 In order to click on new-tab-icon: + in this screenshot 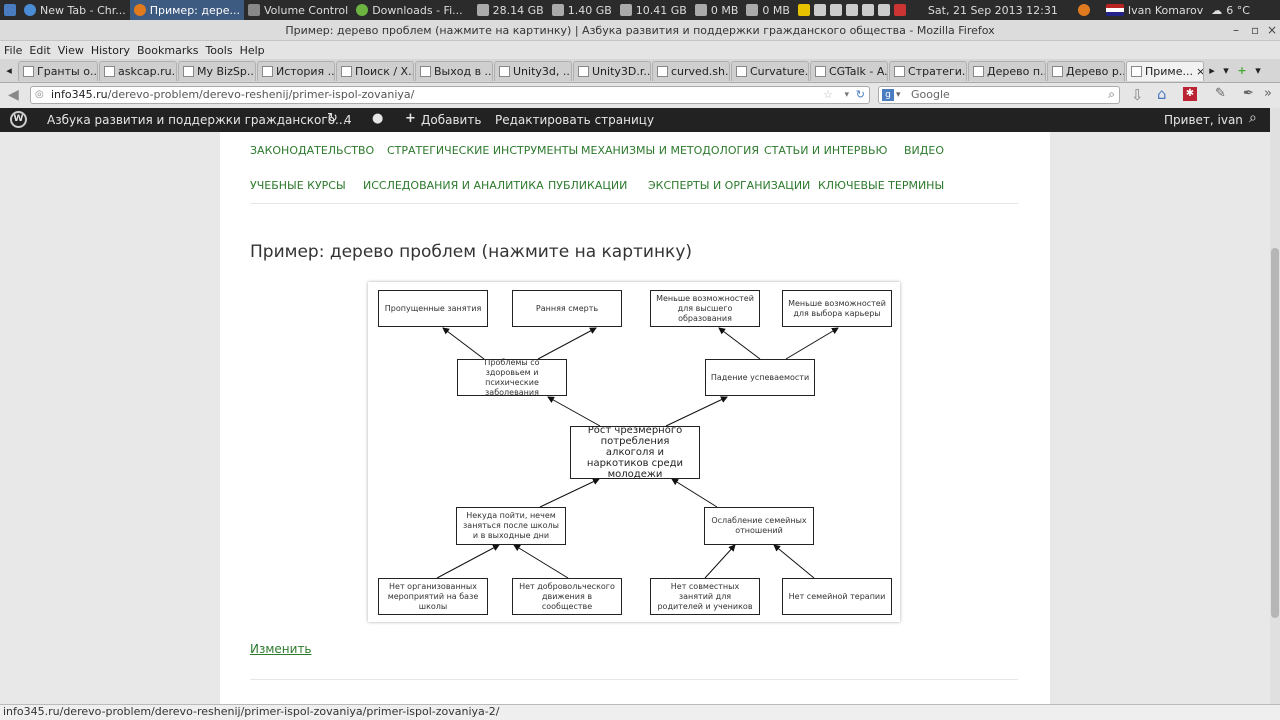, I will do `click(1242, 70)`.